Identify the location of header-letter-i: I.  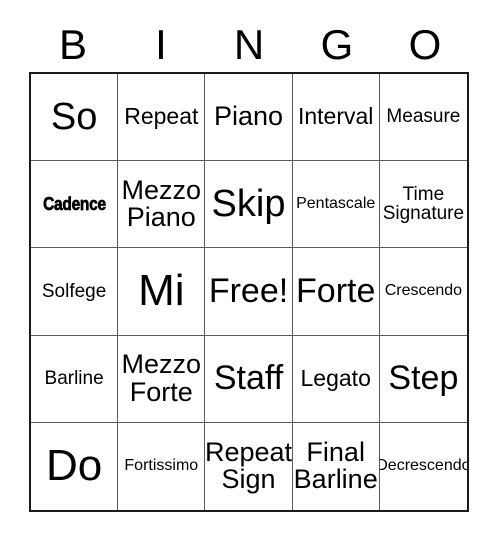
(161, 44).